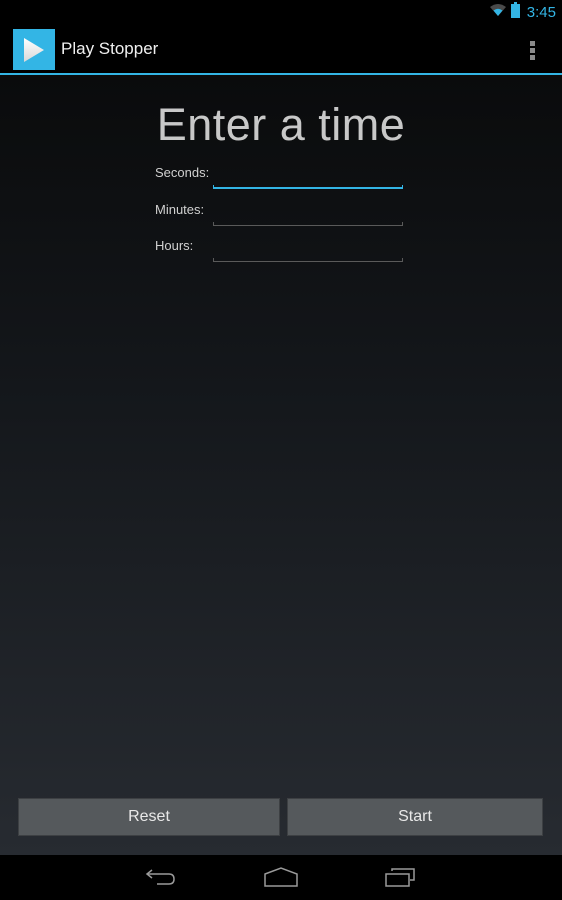  Describe the element at coordinates (110, 48) in the screenshot. I see `app-title: Play Stopper` at that location.